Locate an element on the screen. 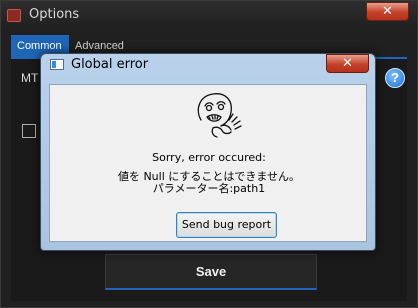 This screenshot has height=308, width=418. error-detail-line-2: パラメーター名:path1 is located at coordinates (209, 188).